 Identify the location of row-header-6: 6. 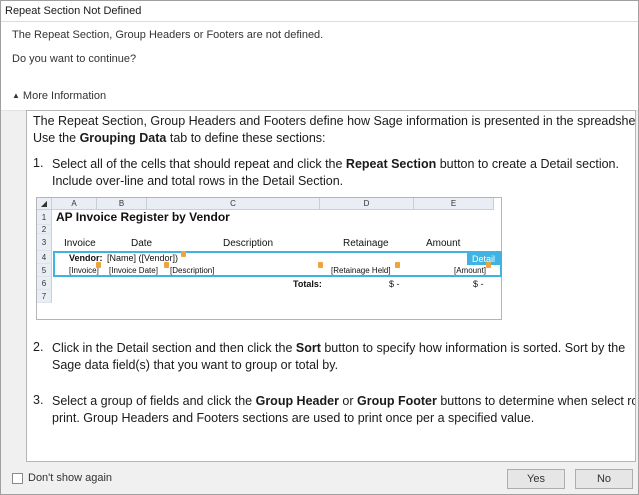
(44, 283).